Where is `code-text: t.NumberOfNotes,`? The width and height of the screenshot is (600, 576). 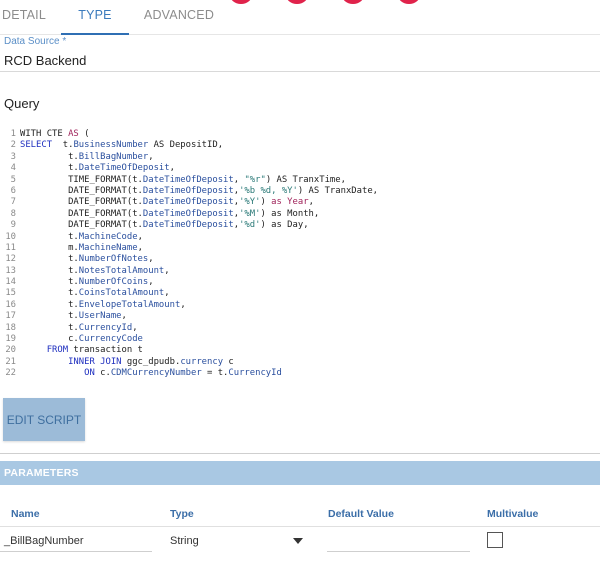
code-text: t.NumberOfNotes, is located at coordinates (87, 259).